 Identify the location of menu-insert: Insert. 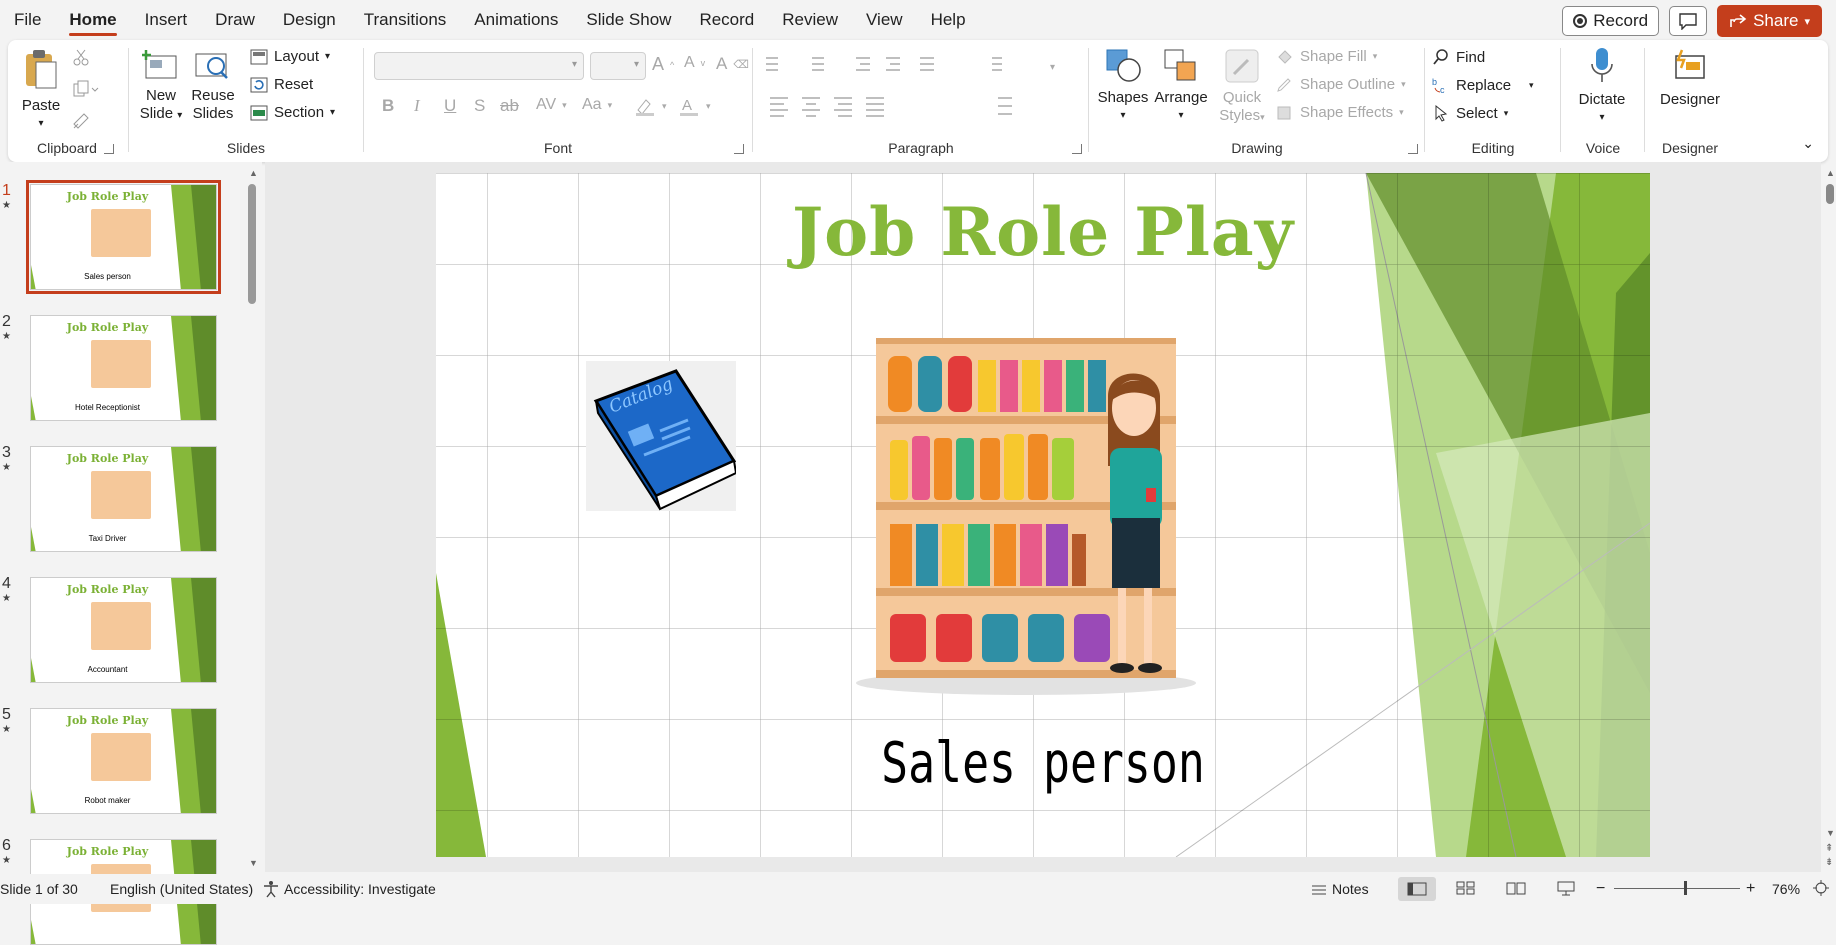
(166, 20).